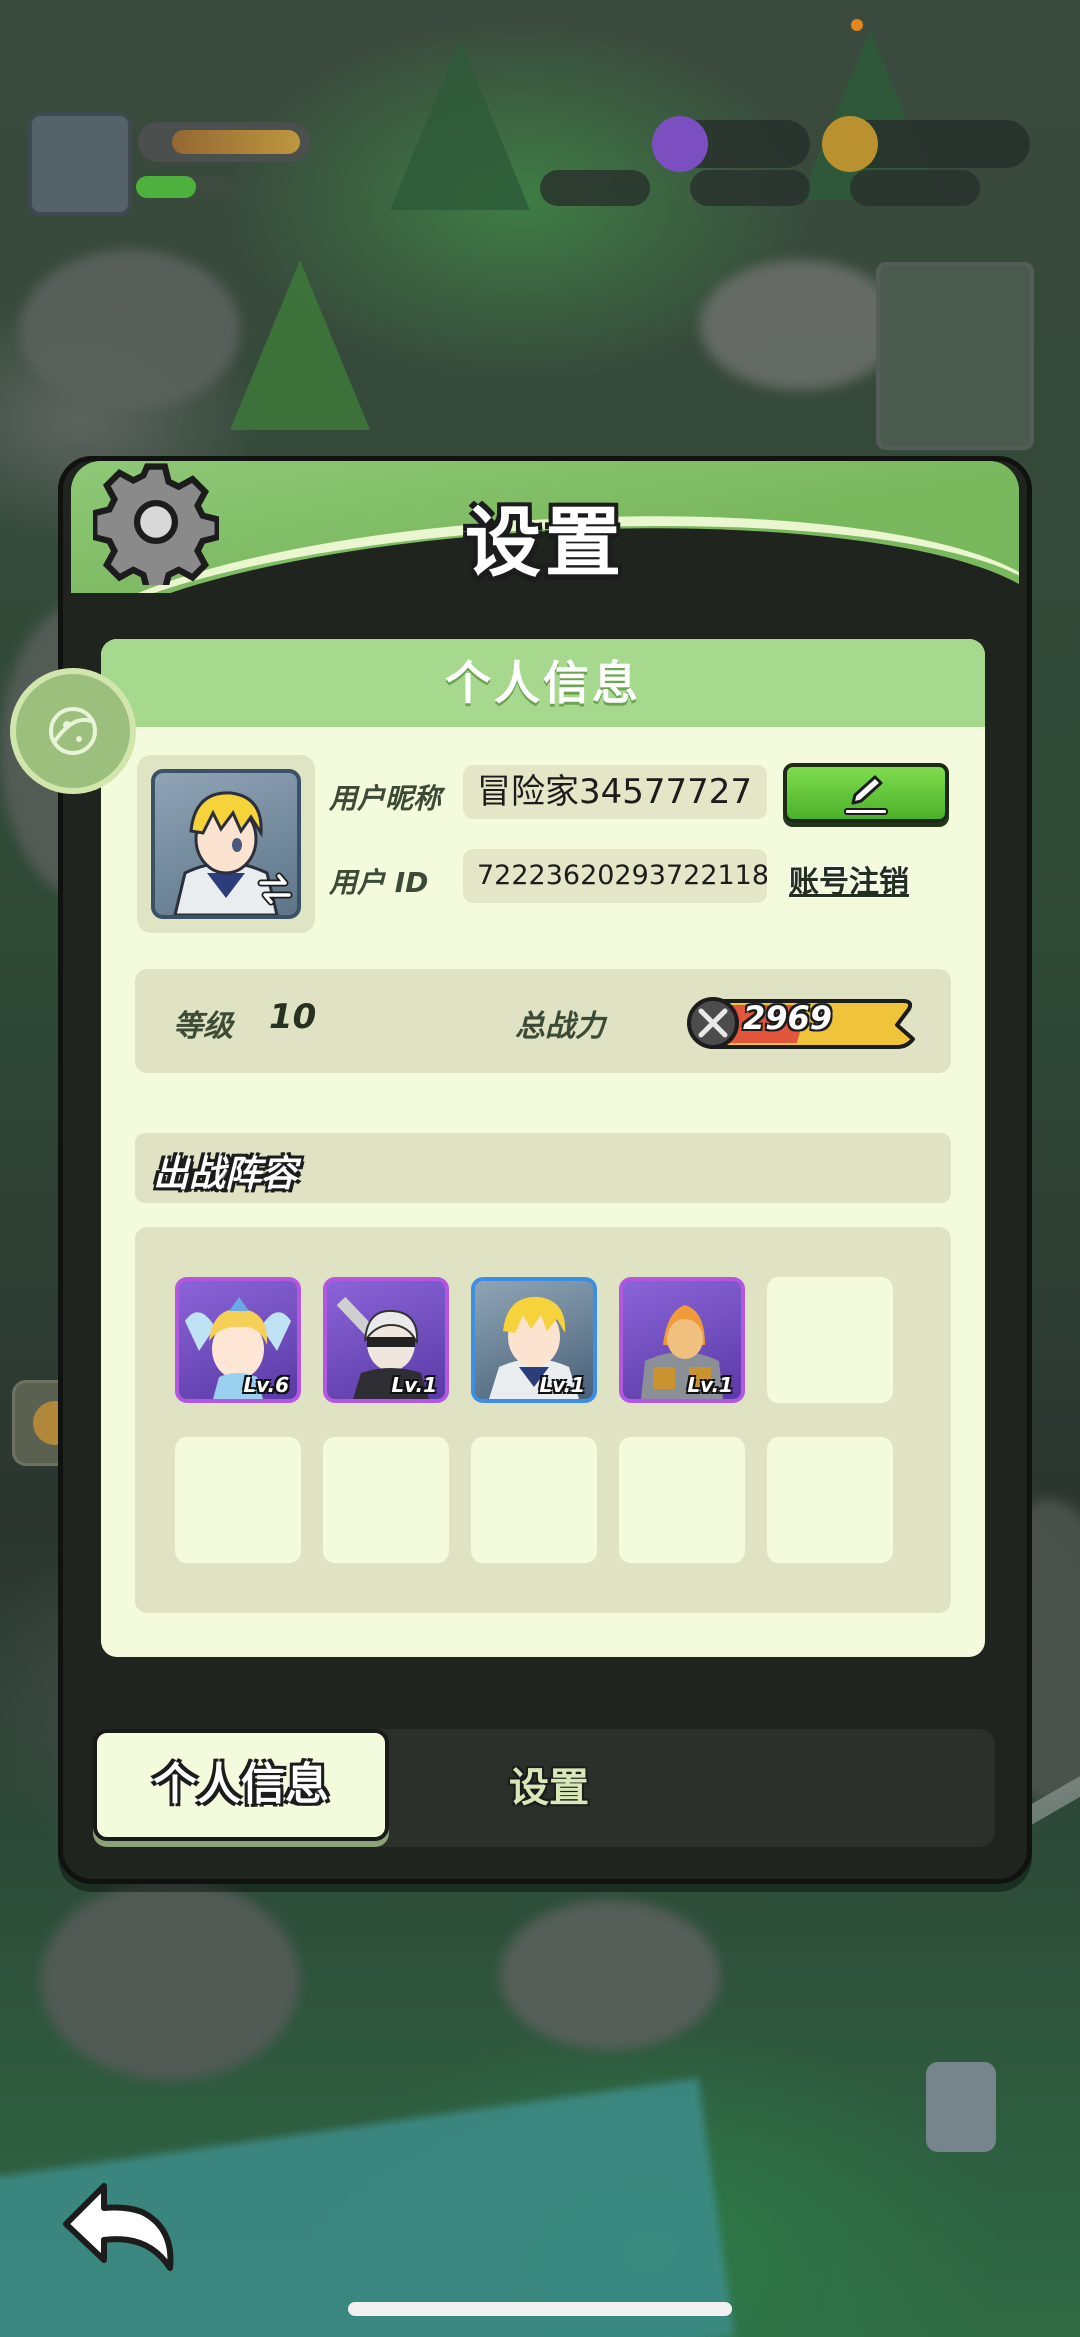  I want to click on tab-settings: 设置, so click(549, 1788).